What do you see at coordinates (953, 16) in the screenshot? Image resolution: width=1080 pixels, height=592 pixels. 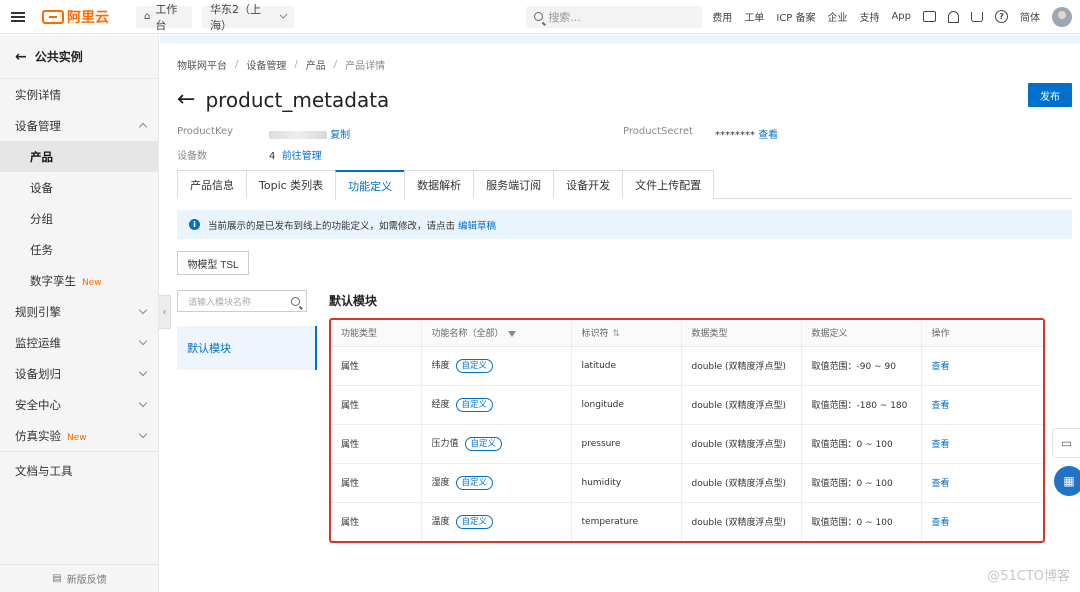 I see `bell-icon` at bounding box center [953, 16].